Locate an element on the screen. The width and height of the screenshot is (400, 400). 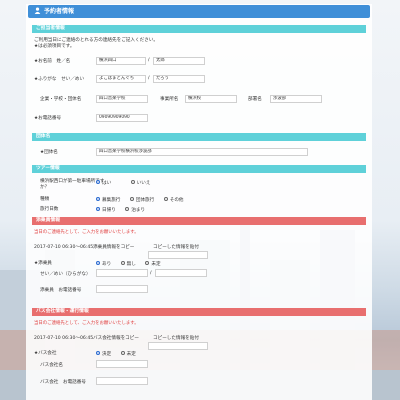
bus-phone-label: バス会社 お電話番号 is located at coordinates (63, 382).